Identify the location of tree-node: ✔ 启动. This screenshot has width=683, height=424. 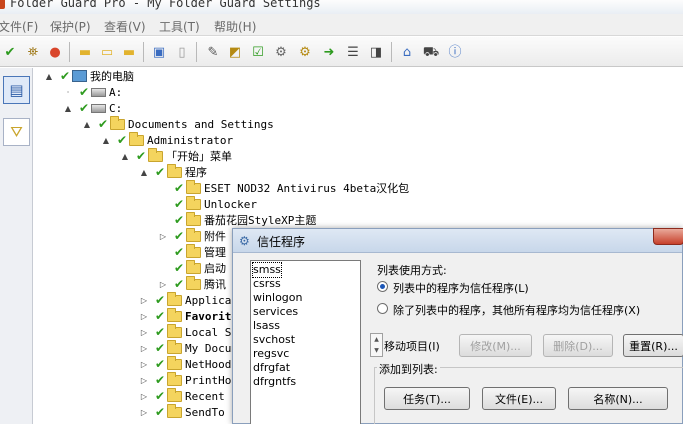
(192, 267).